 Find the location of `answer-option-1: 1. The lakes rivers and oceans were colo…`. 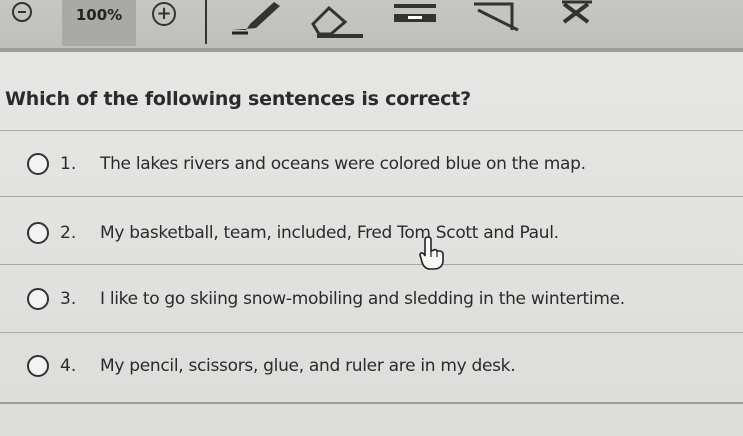

answer-option-1: 1. The lakes rivers and oceans were colo… is located at coordinates (371, 164).